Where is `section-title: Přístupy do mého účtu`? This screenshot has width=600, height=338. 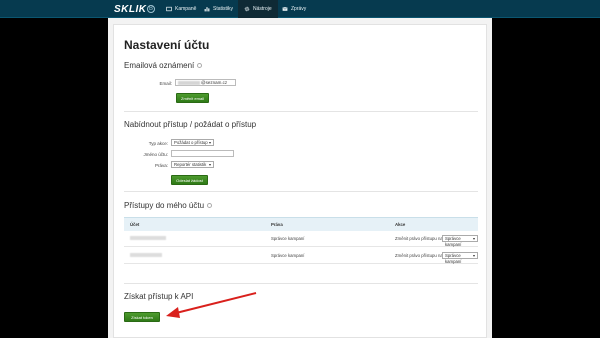 section-title: Přístupy do mého účtu is located at coordinates (164, 205).